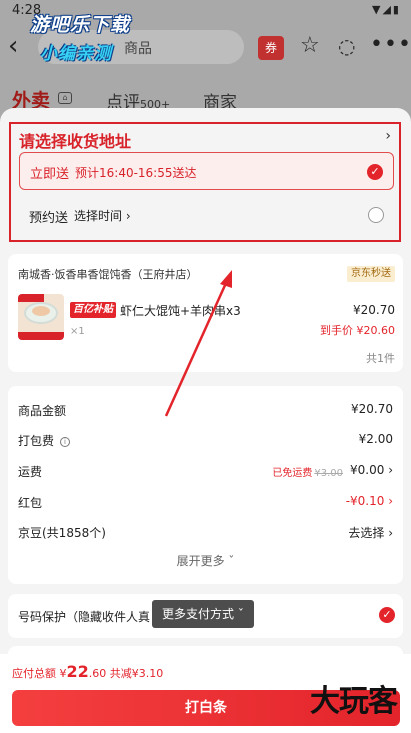 Image resolution: width=411 pixels, height=733 pixels. I want to click on delivery-option-instant: 立即送 预计16:40-16:55送达 ✓, so click(206, 171).